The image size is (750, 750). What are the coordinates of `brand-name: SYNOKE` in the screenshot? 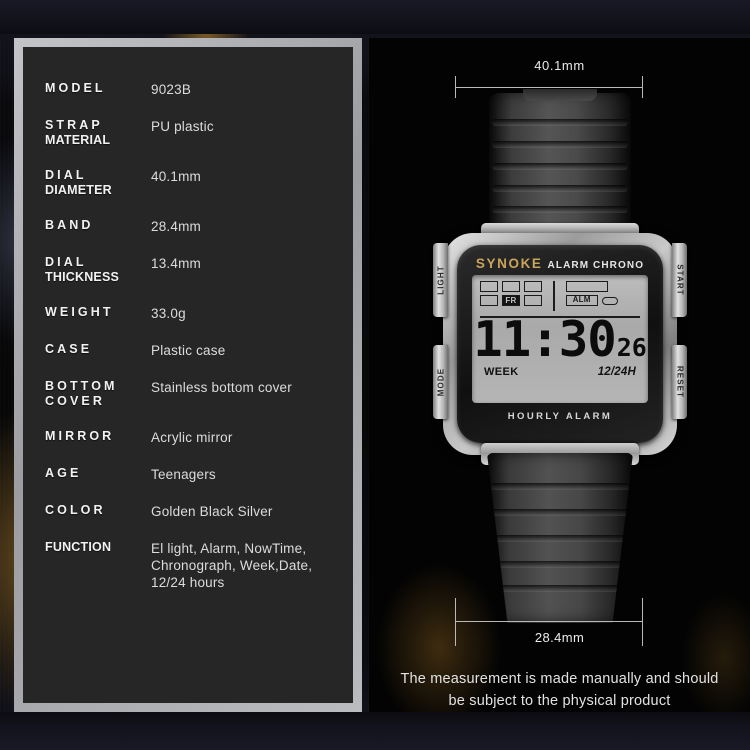 It's located at (509, 263).